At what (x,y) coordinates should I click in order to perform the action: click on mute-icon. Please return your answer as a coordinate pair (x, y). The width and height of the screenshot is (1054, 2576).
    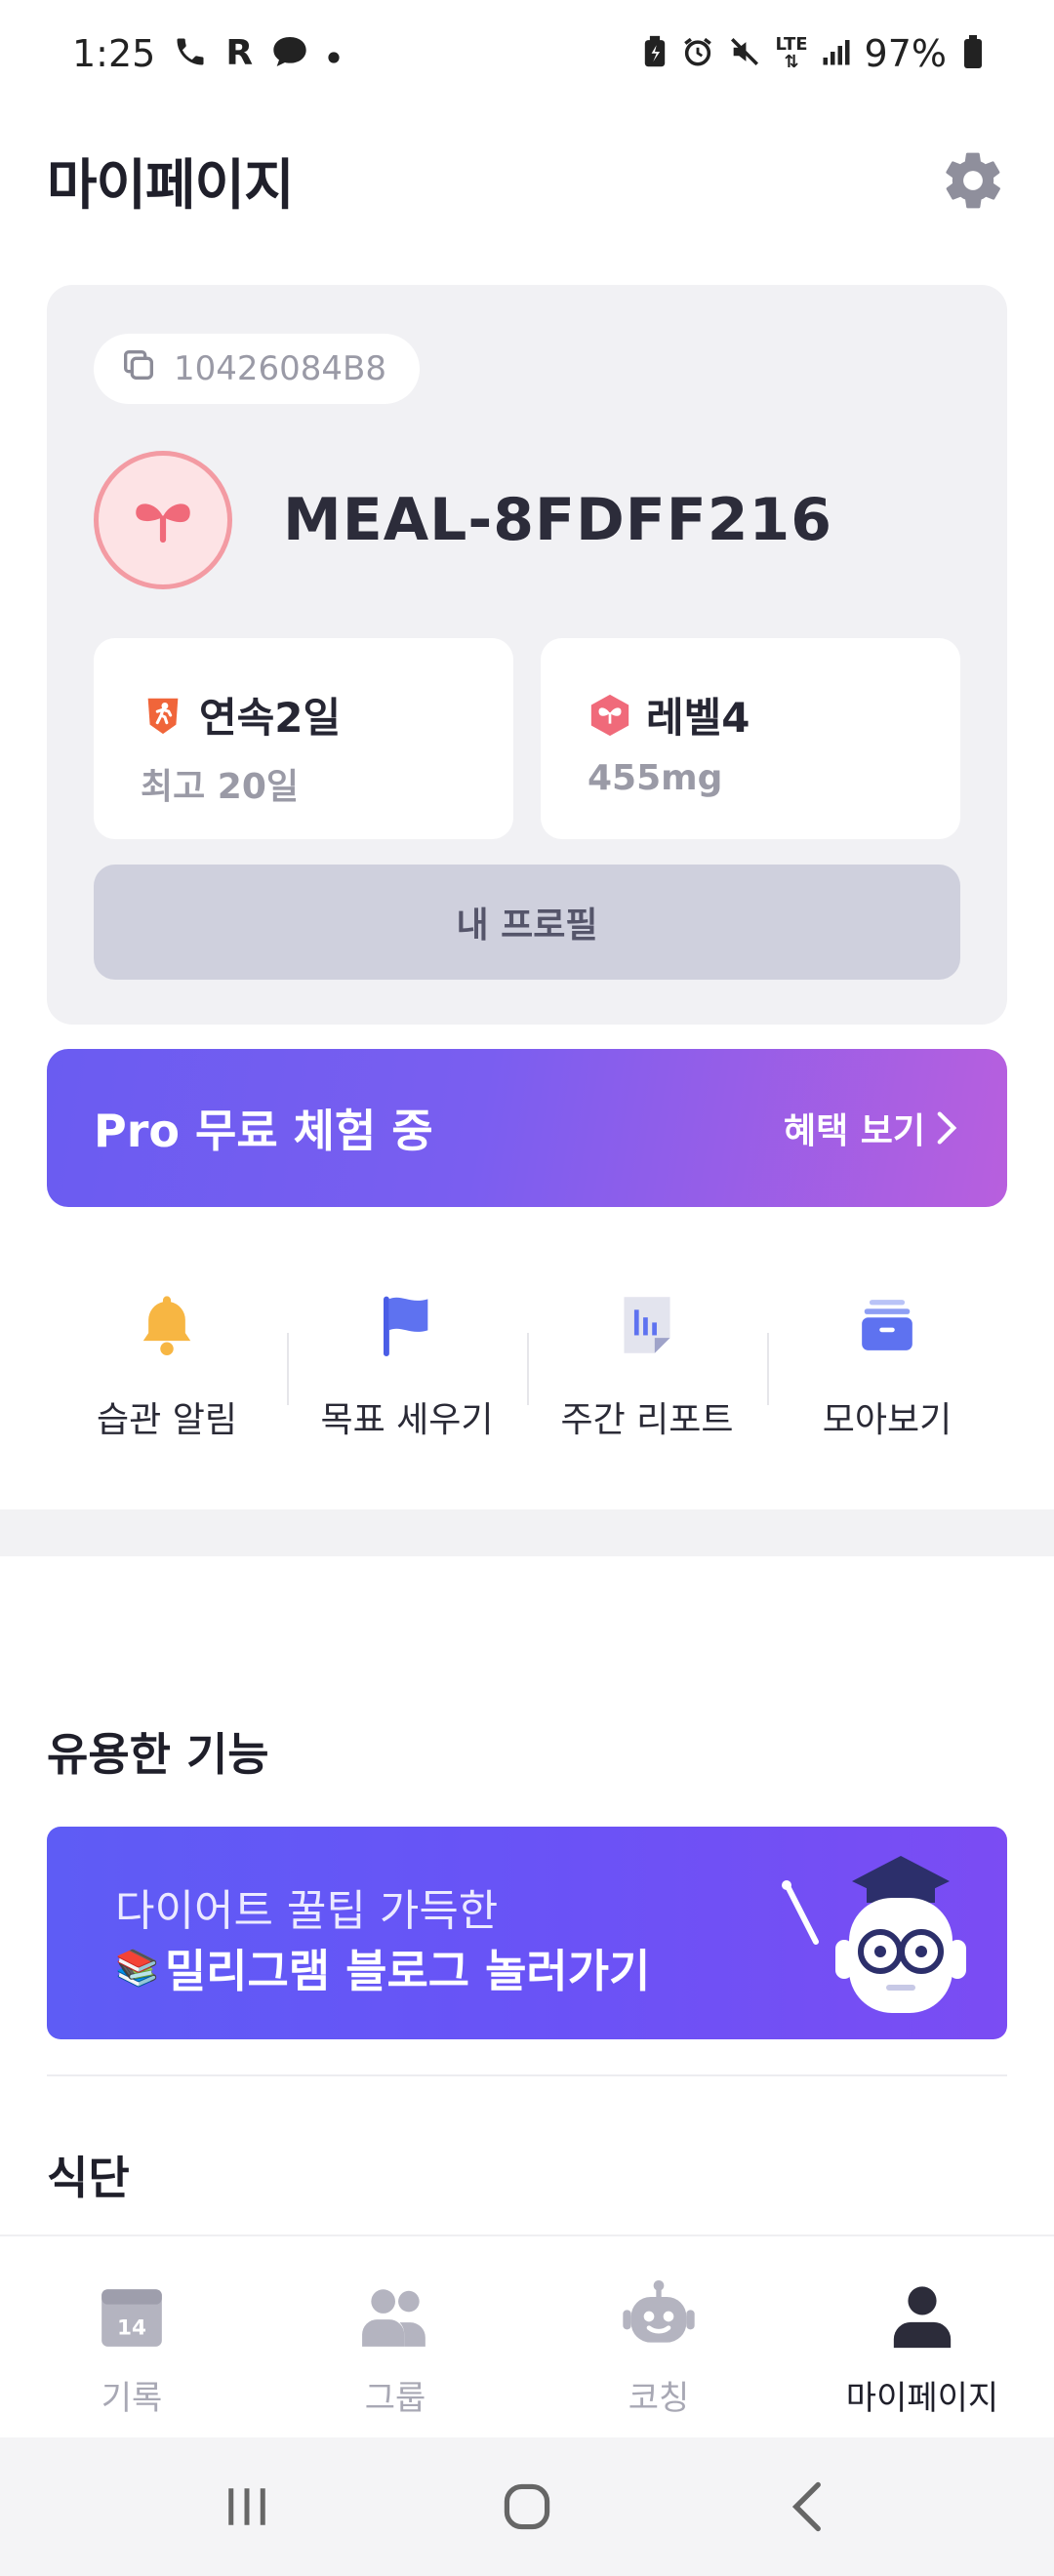
    Looking at the image, I should click on (744, 54).